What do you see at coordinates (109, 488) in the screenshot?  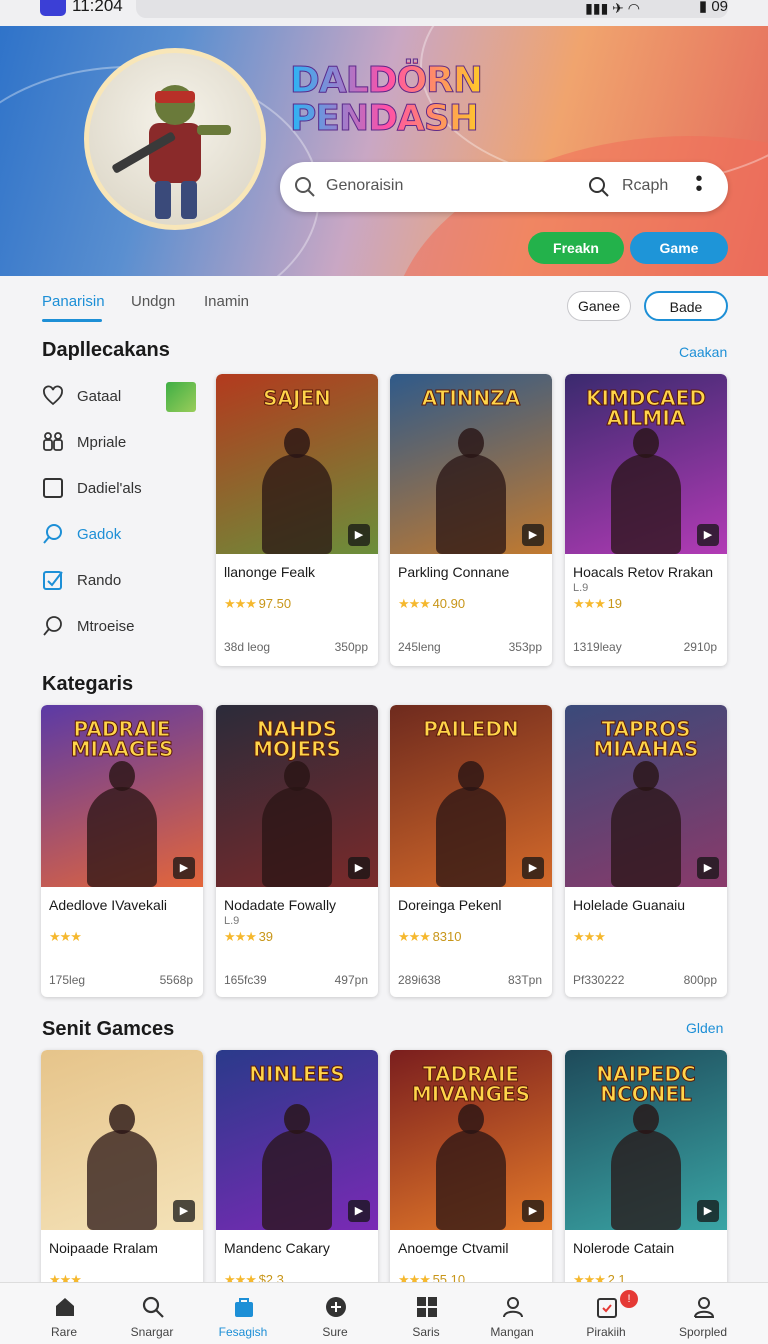 I see `sidebar-item-label: Dadiel'als` at bounding box center [109, 488].